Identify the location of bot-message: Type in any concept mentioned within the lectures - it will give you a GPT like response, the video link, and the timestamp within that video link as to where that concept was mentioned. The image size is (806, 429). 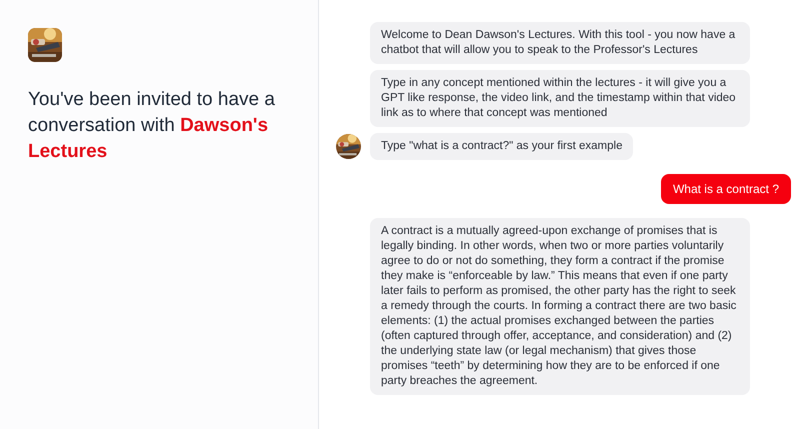
(560, 98).